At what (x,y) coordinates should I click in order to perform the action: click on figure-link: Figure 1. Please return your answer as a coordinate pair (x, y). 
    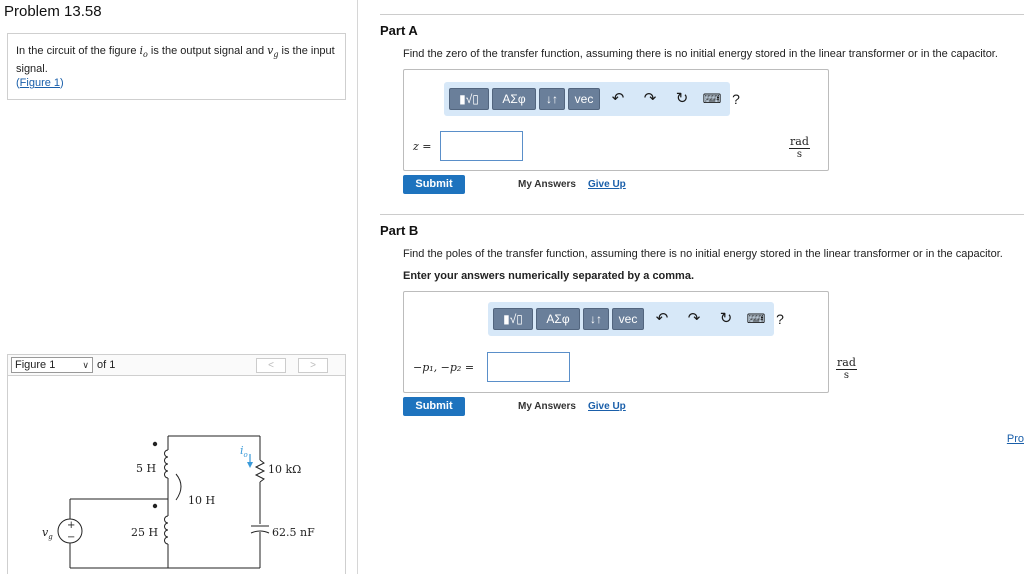
    Looking at the image, I should click on (40, 83).